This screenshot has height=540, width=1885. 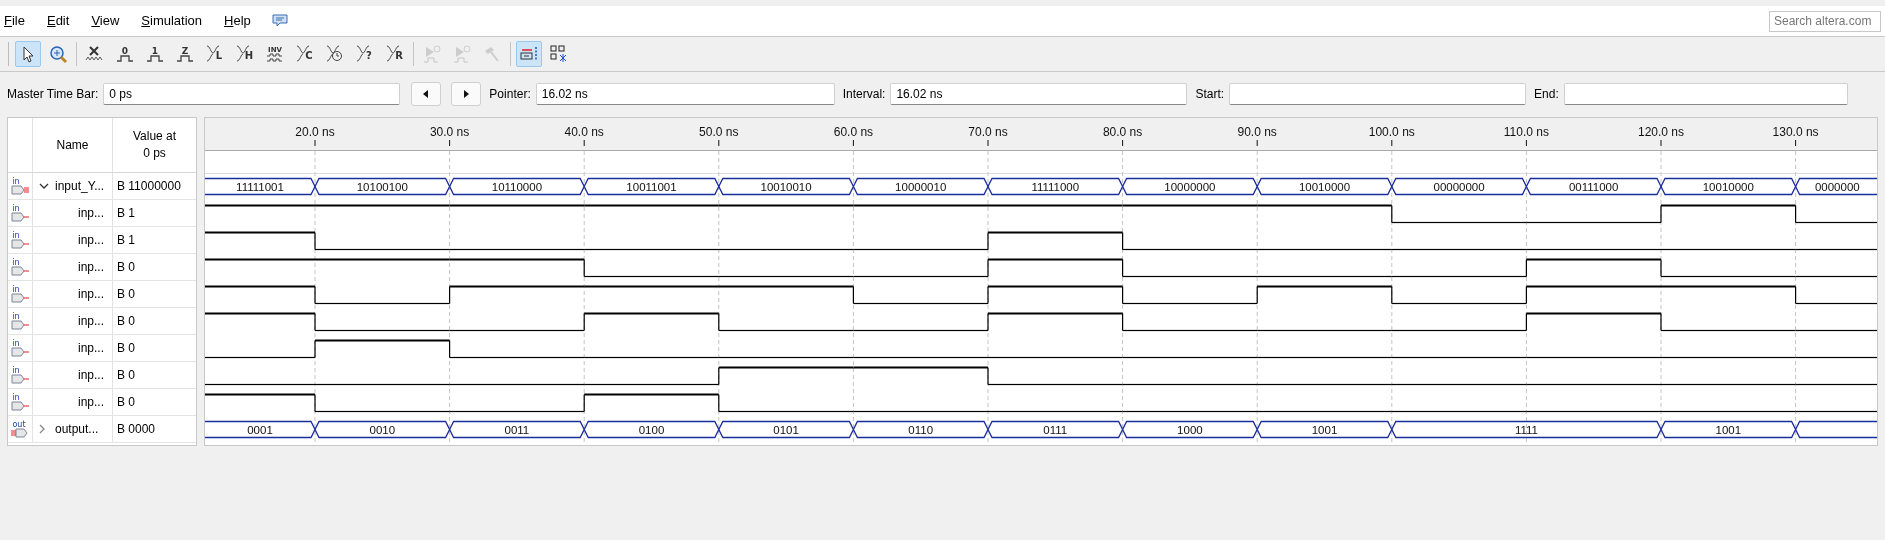 I want to click on time-tick: 40.0 ns, so click(x=584, y=136).